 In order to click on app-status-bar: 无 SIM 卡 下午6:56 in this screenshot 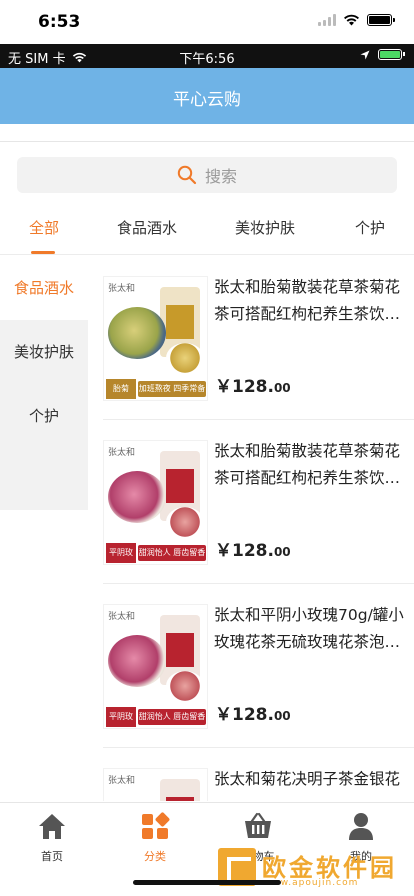, I will do `click(207, 56)`.